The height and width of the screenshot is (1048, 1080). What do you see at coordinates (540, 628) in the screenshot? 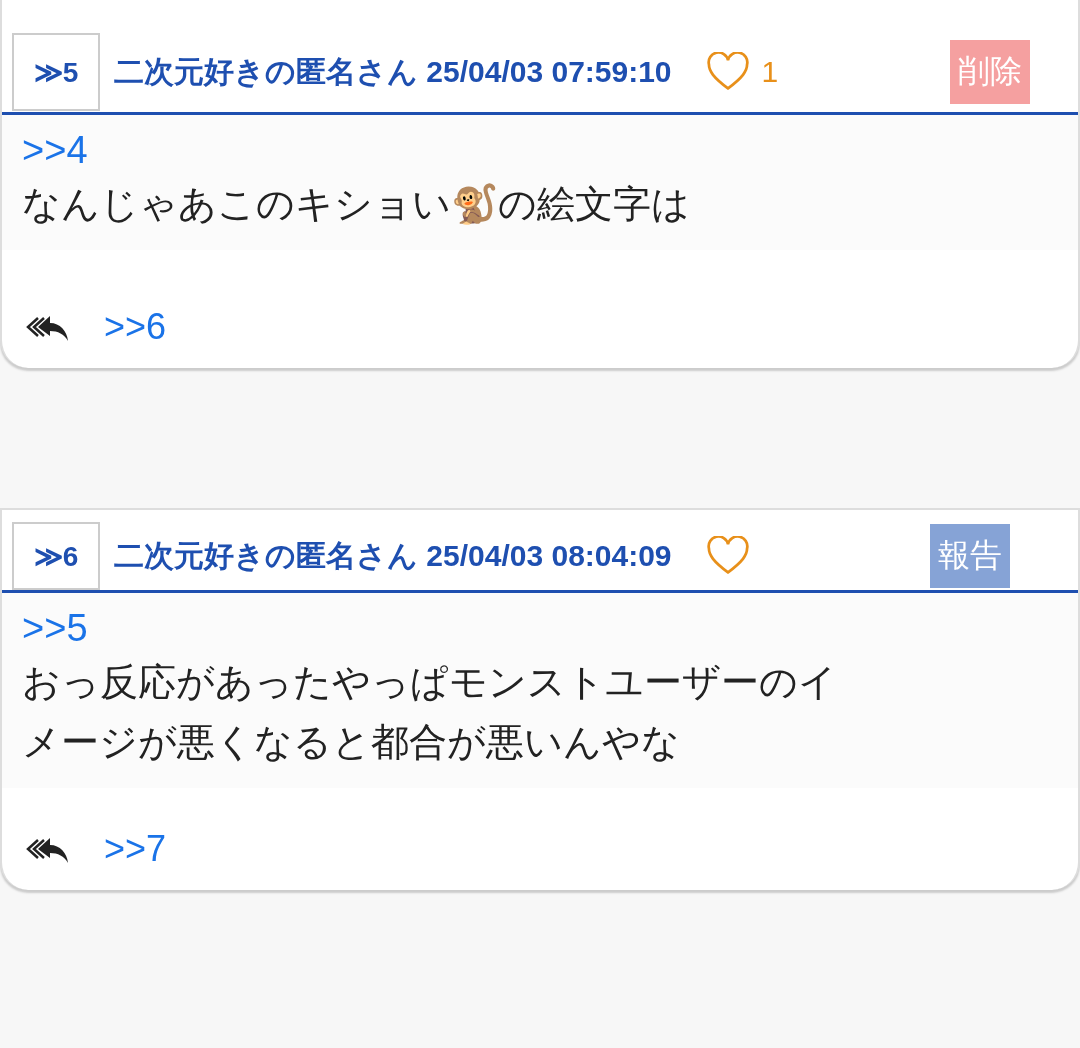
I see `quote-link: >>5` at bounding box center [540, 628].